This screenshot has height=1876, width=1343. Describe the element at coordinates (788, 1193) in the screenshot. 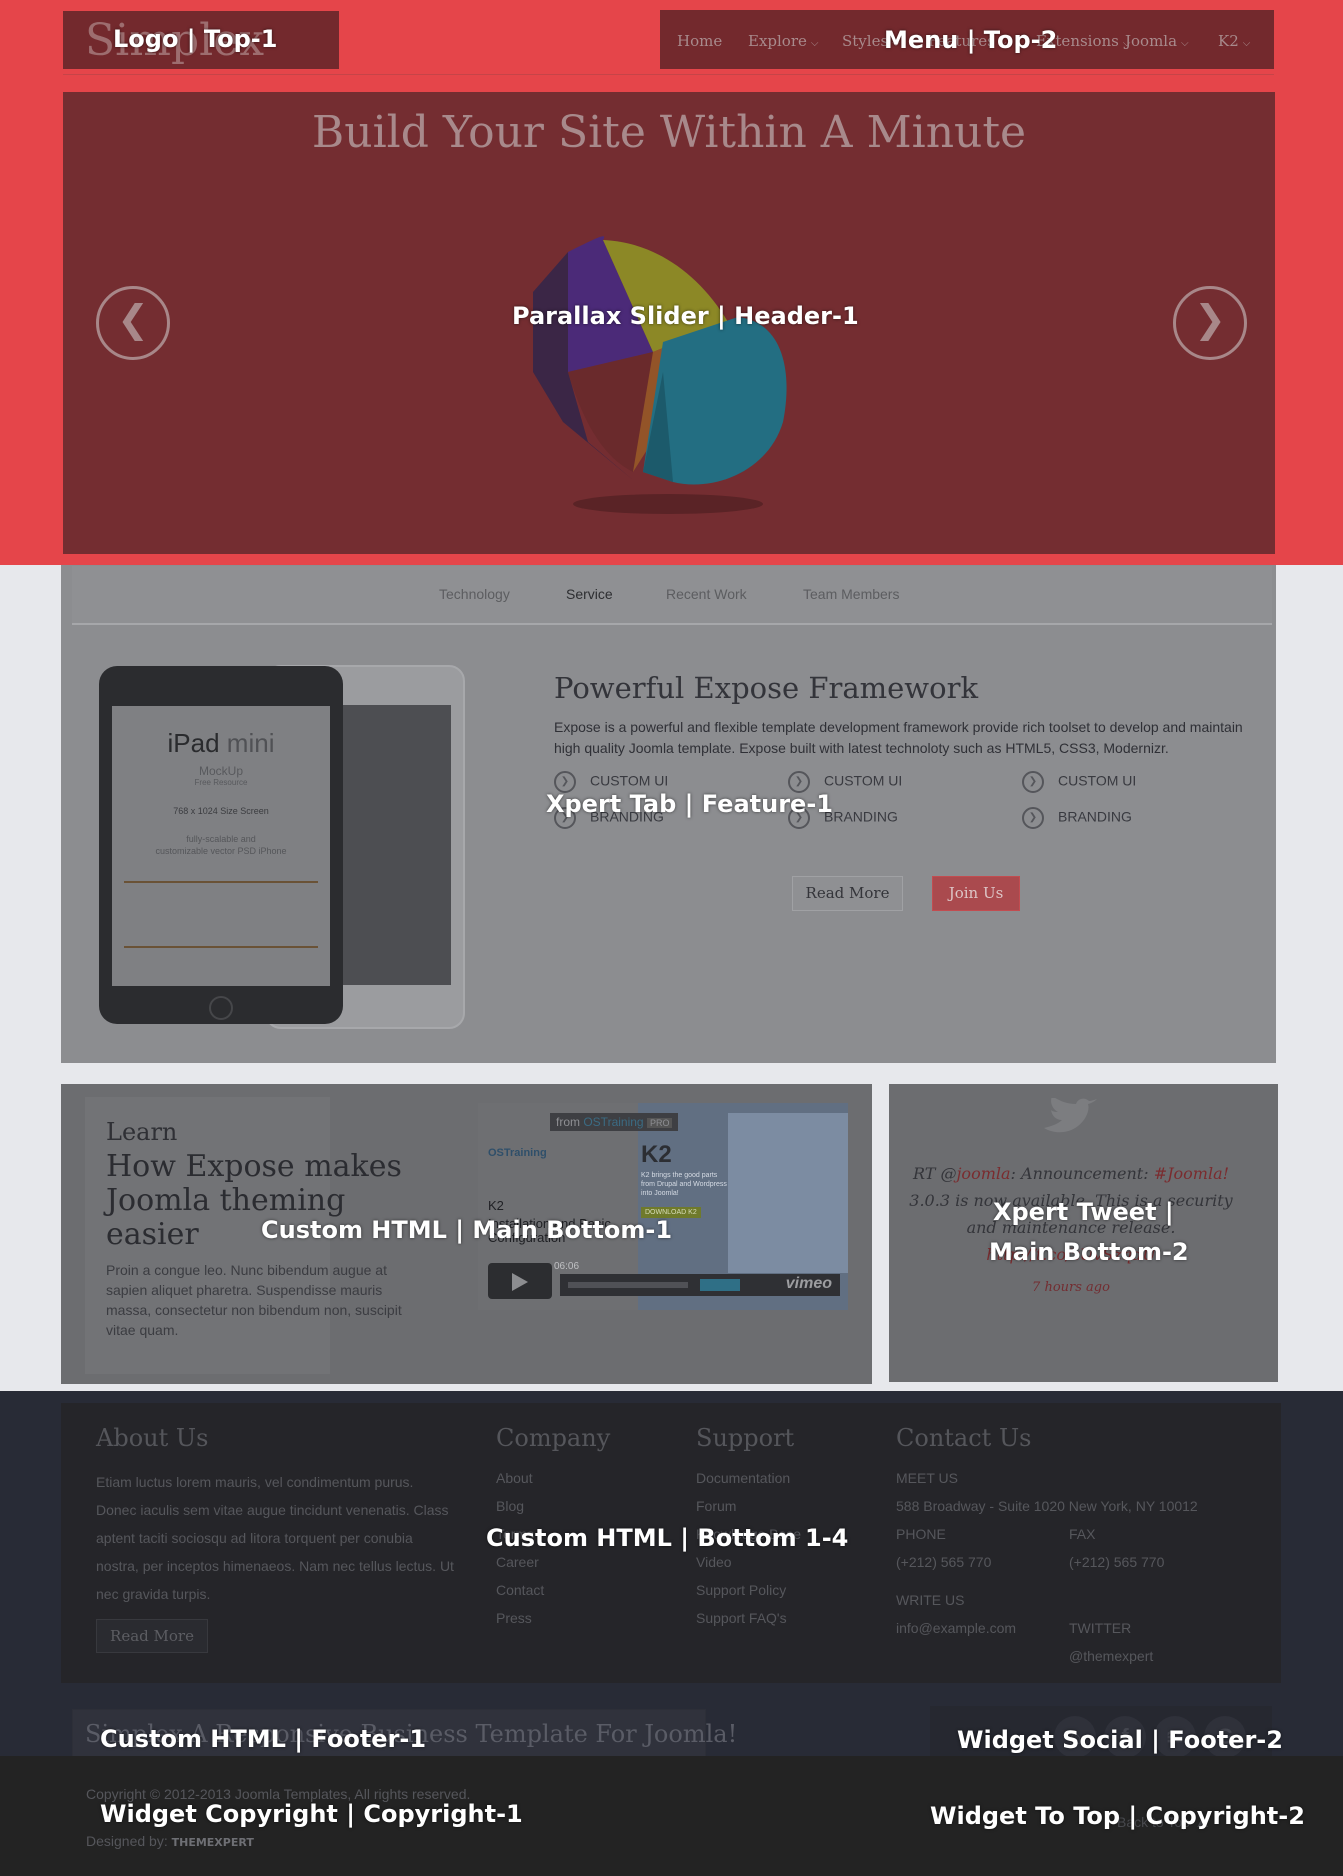

I see `video-screenshot` at that location.